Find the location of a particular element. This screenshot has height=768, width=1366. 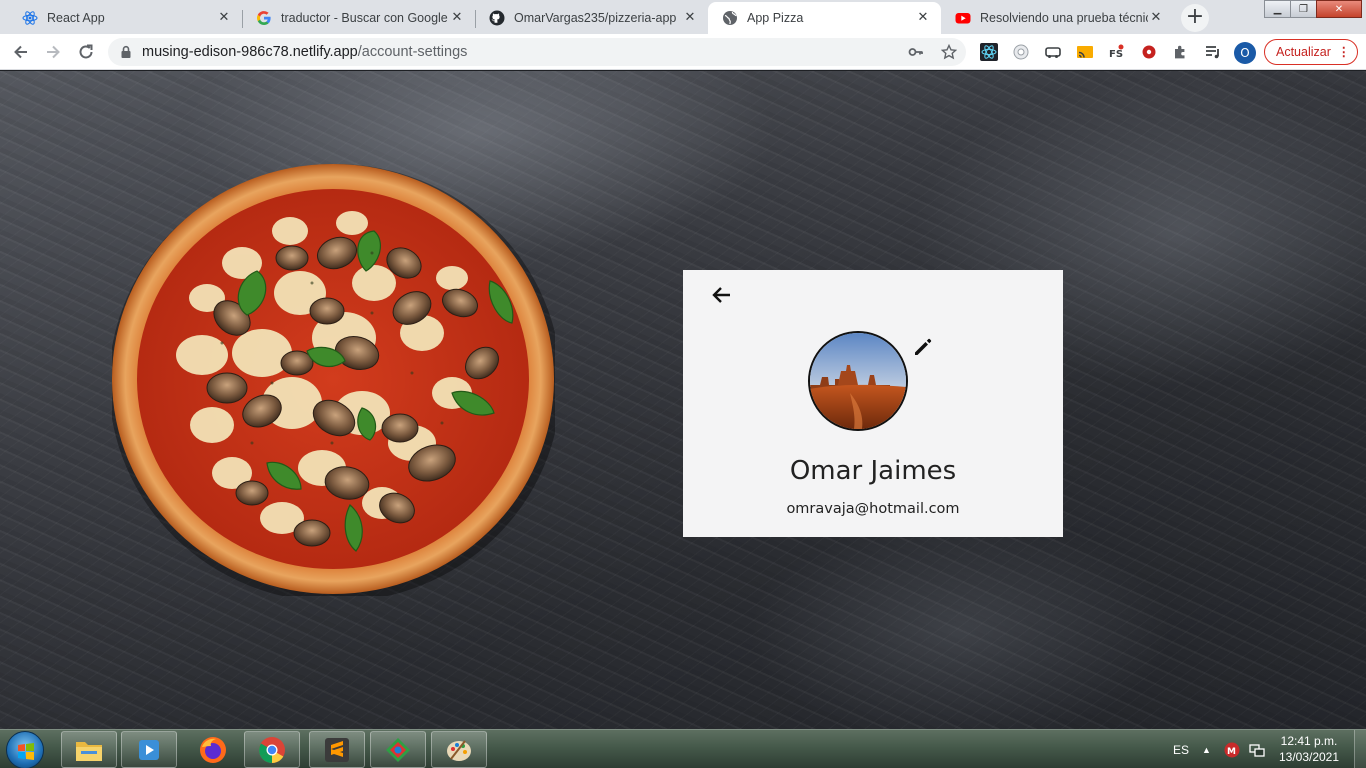

media-player-icon is located at coordinates (149, 749).